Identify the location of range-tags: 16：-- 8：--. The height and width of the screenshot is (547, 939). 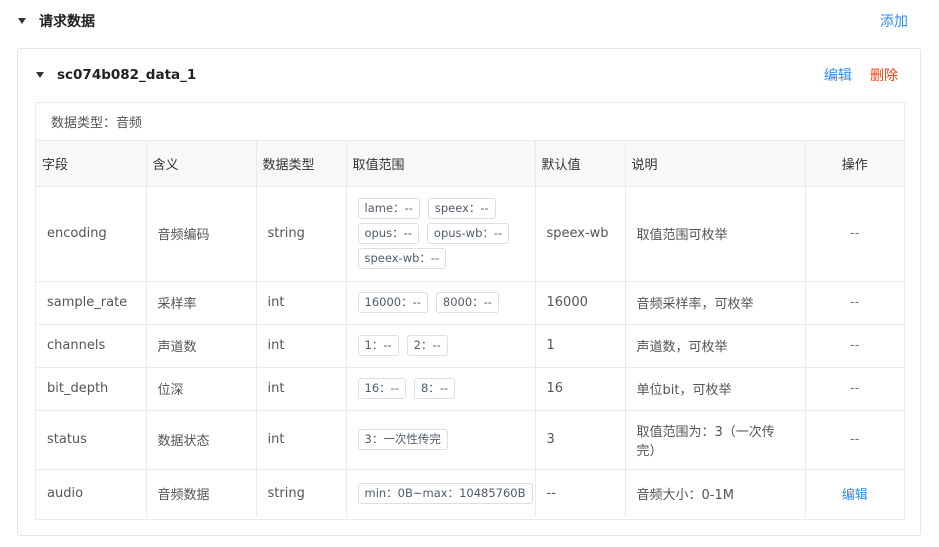
(440, 388).